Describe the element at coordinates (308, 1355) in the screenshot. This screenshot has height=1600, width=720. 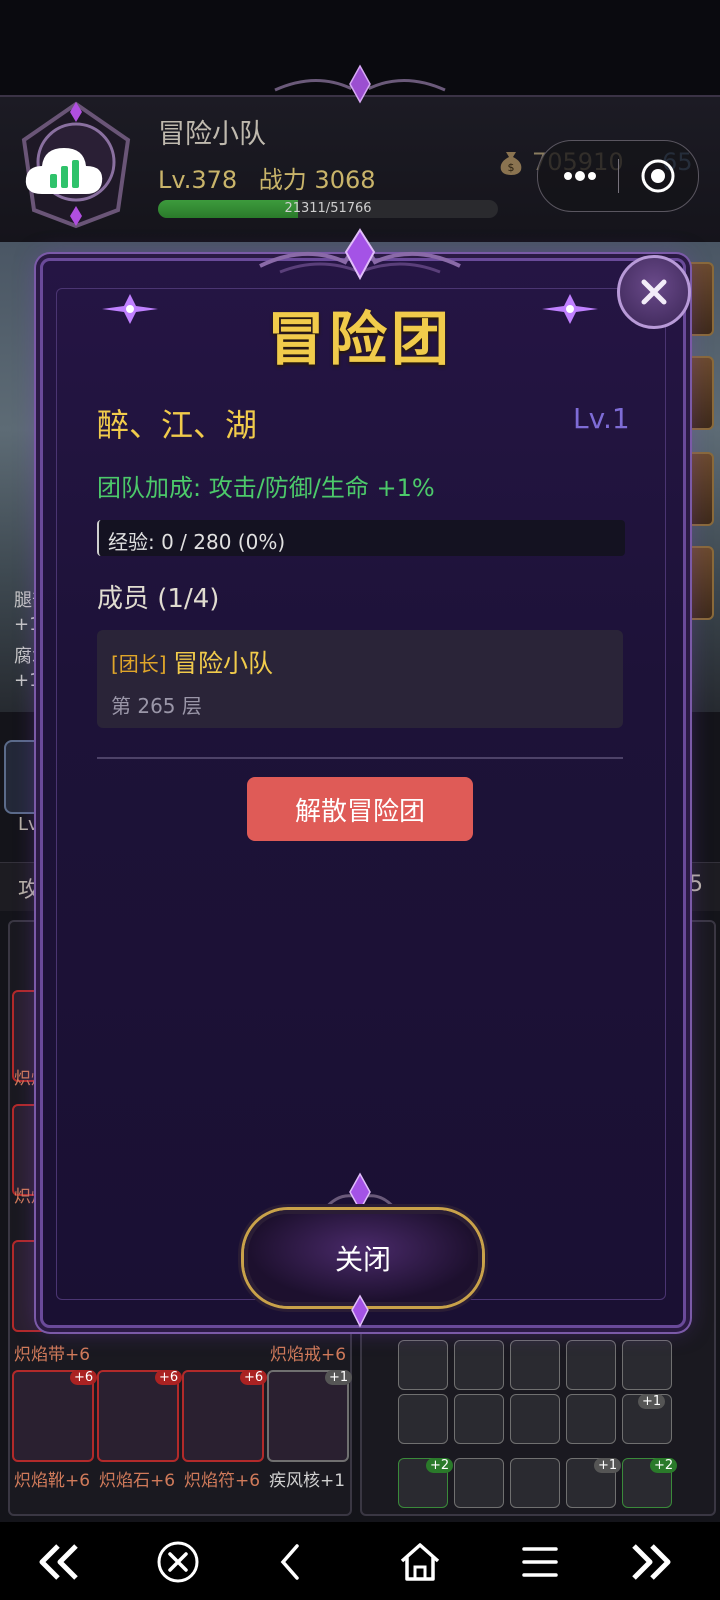
I see `equip-slot-label: 炽焰戒+6` at that location.